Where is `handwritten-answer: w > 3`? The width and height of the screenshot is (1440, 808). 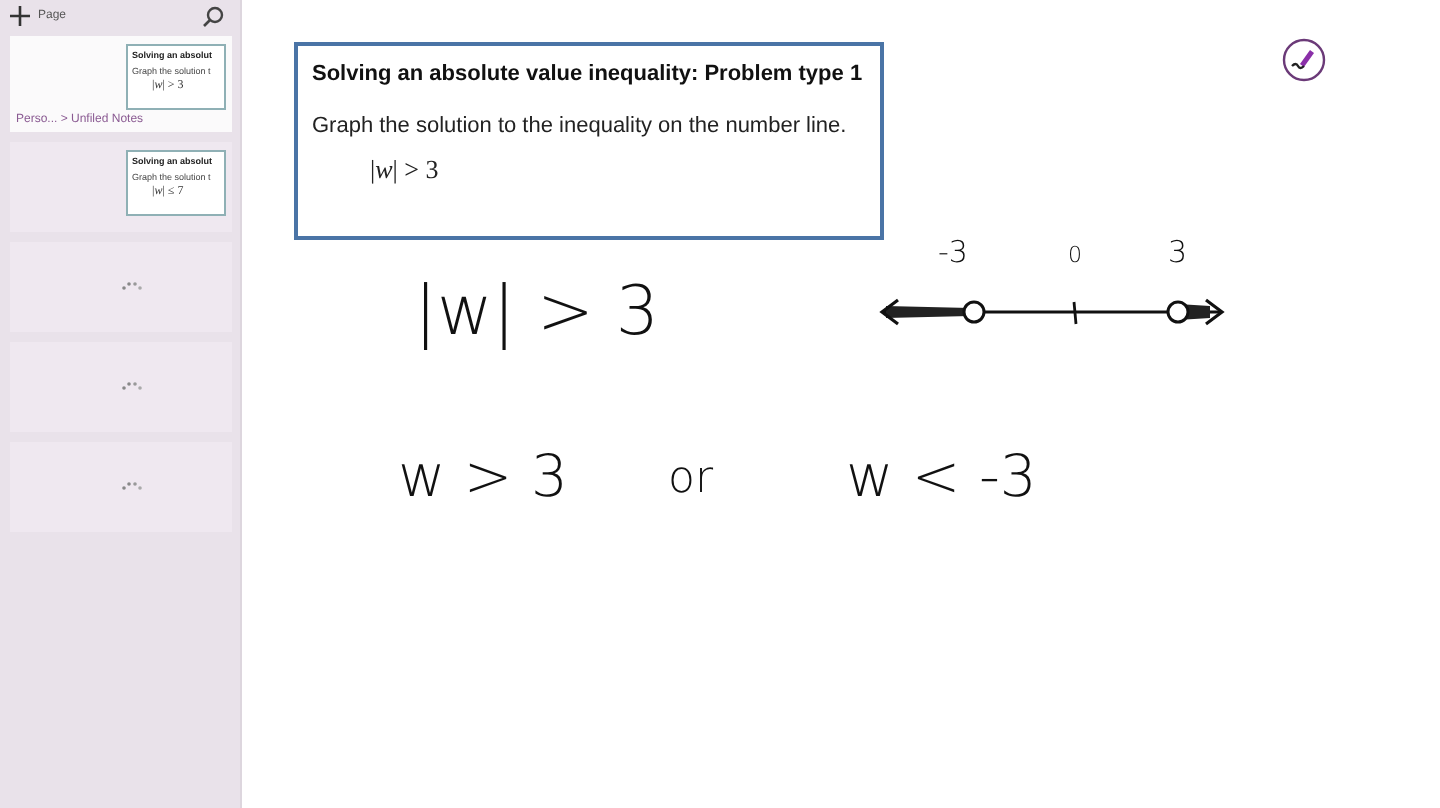
handwritten-answer: w > 3 is located at coordinates (483, 476).